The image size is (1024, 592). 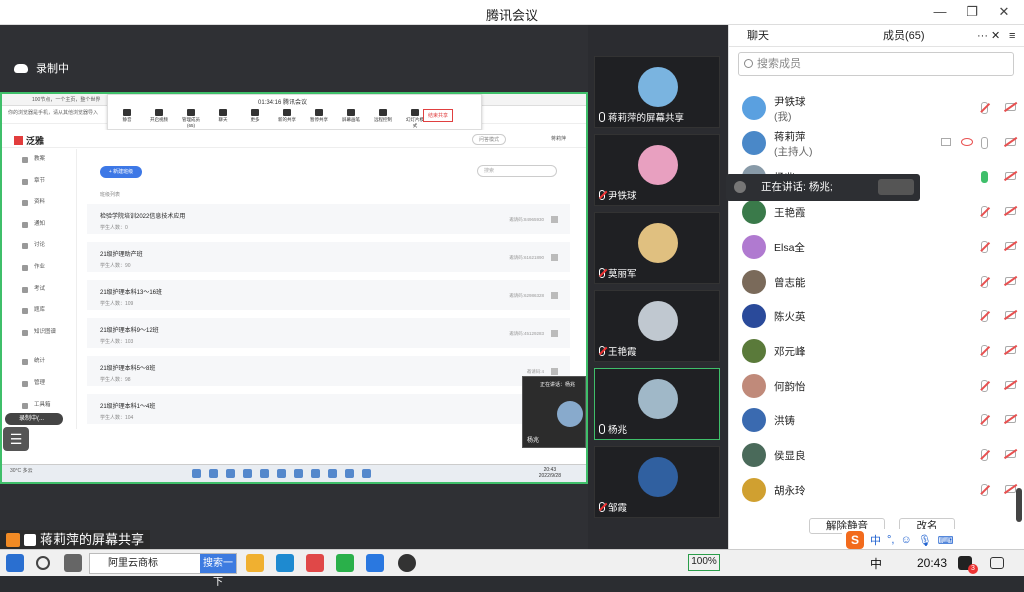 I want to click on clock: 20:43, so click(x=932, y=563).